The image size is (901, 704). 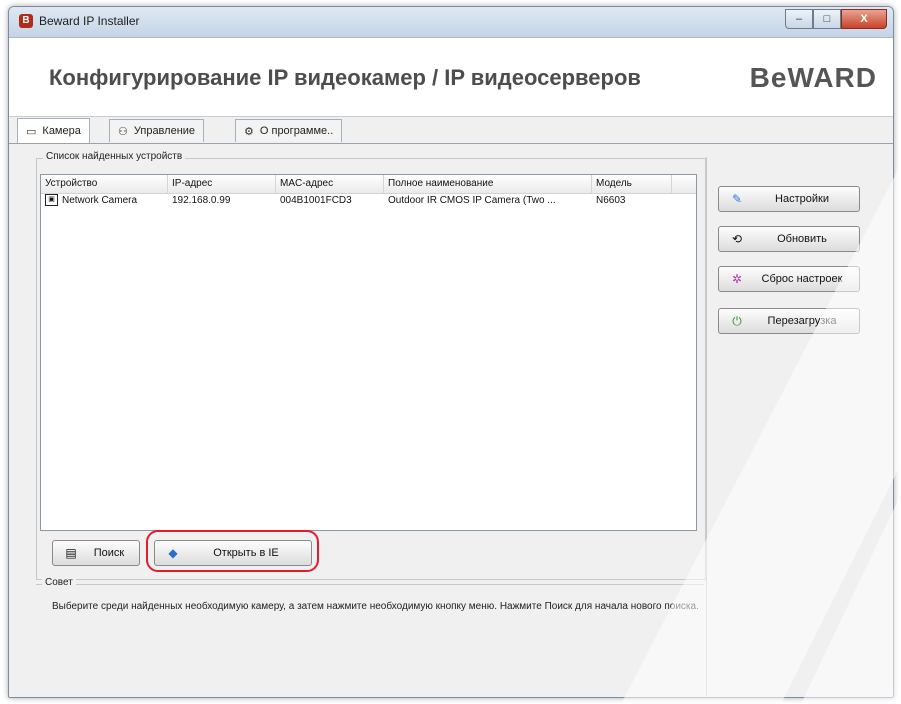 What do you see at coordinates (799, 19) in the screenshot?
I see `minimize-button: –` at bounding box center [799, 19].